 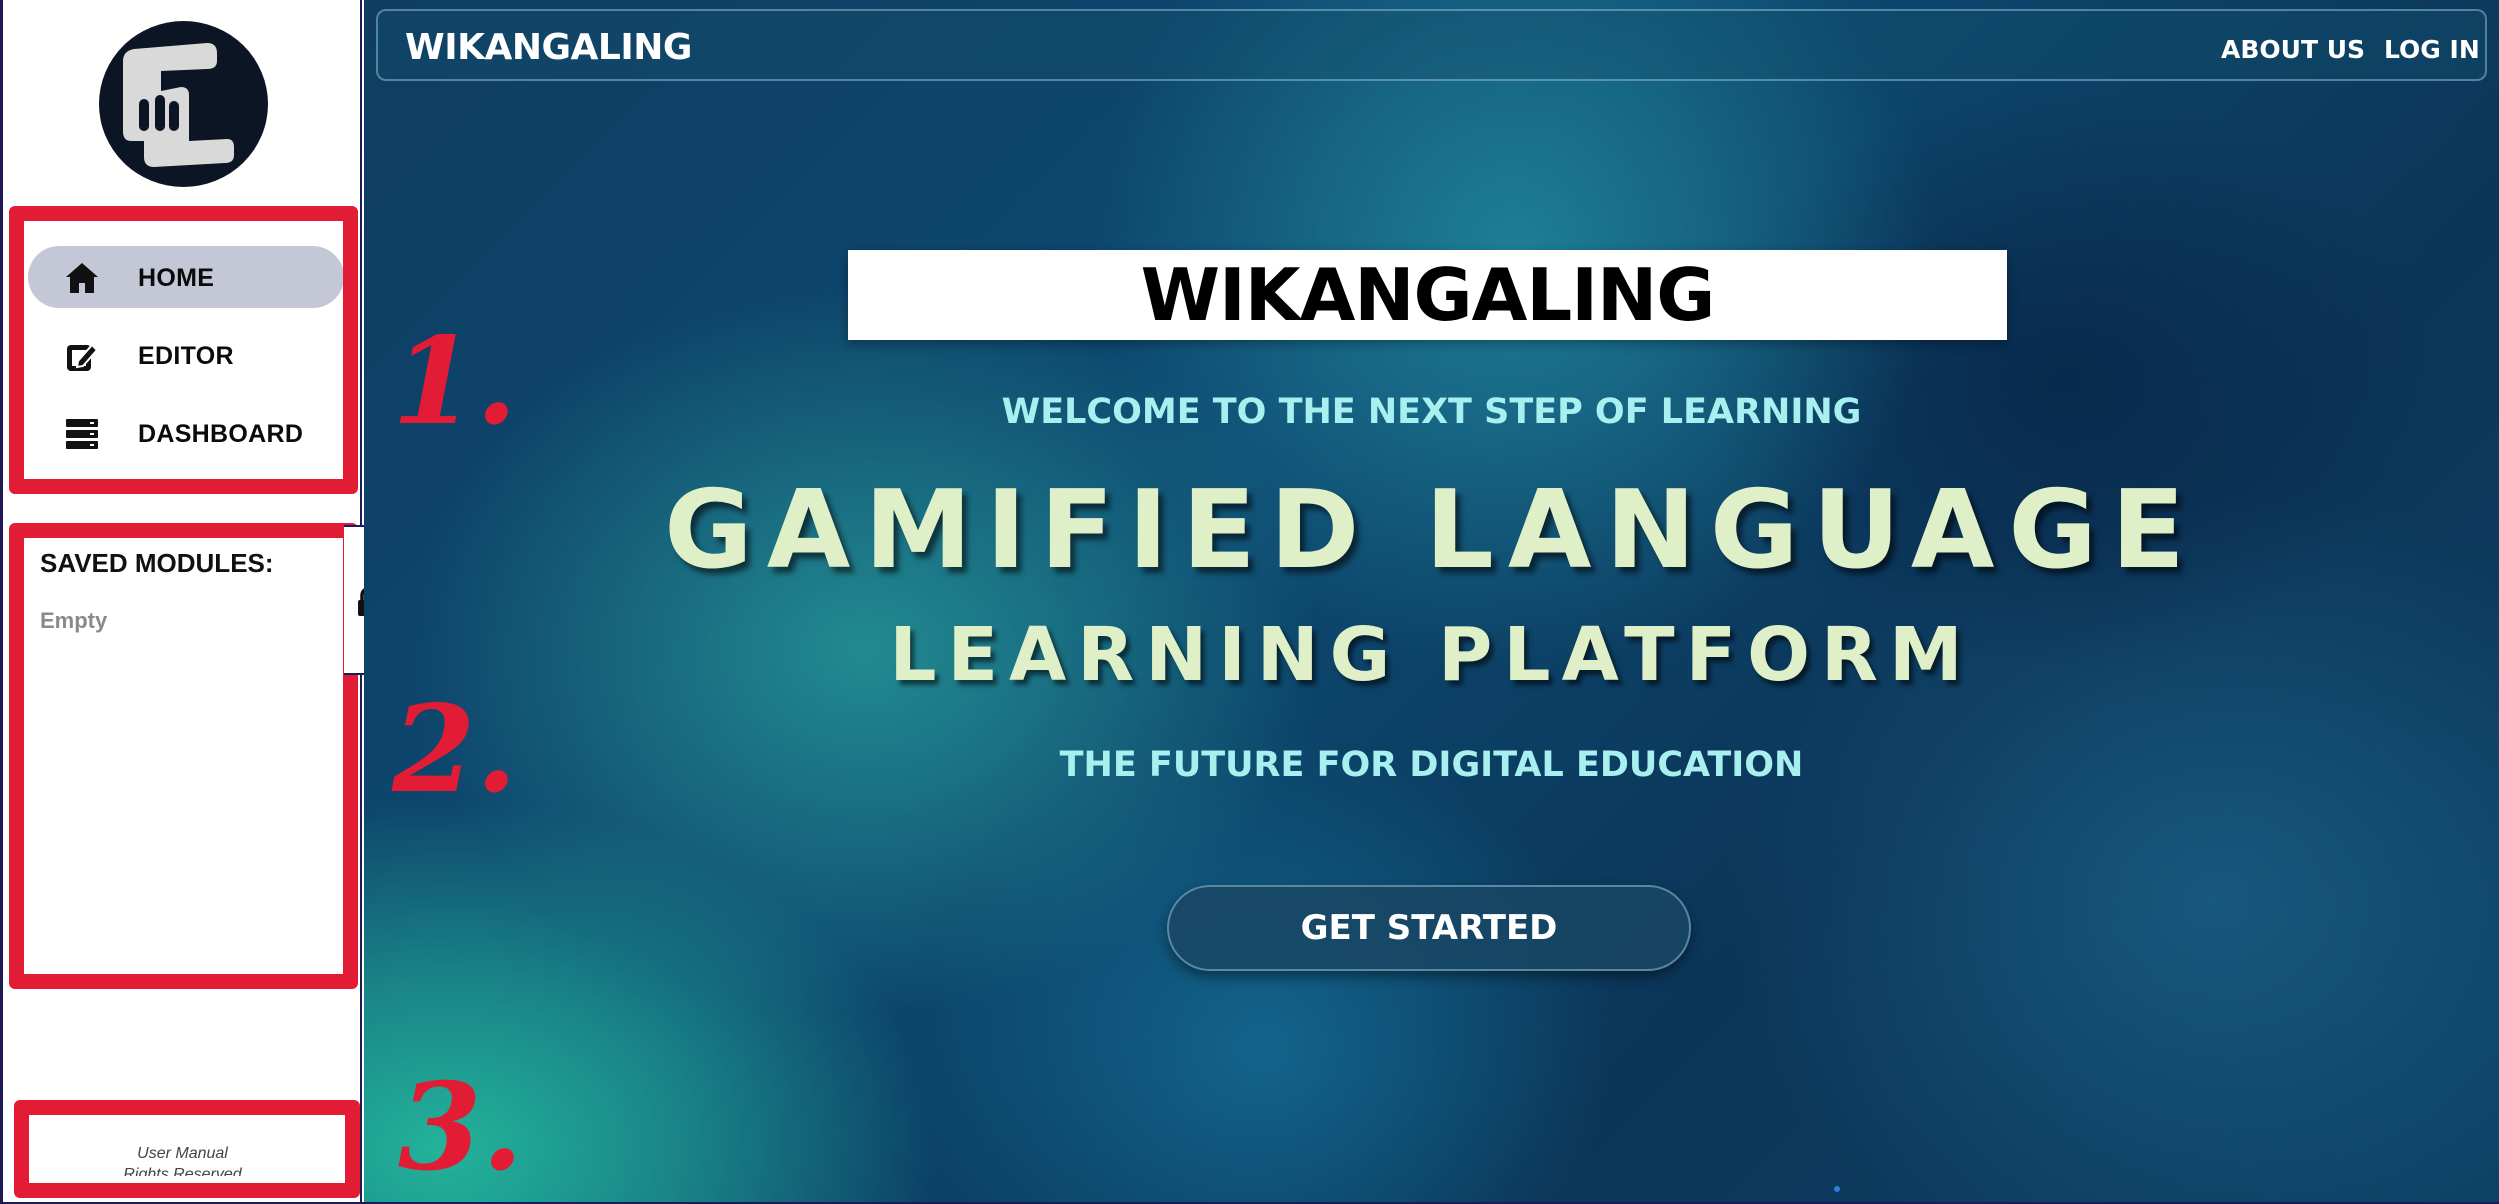 What do you see at coordinates (1431, 45) in the screenshot?
I see `top-navbar: WIKANGALING ABOUT US LOG IN` at bounding box center [1431, 45].